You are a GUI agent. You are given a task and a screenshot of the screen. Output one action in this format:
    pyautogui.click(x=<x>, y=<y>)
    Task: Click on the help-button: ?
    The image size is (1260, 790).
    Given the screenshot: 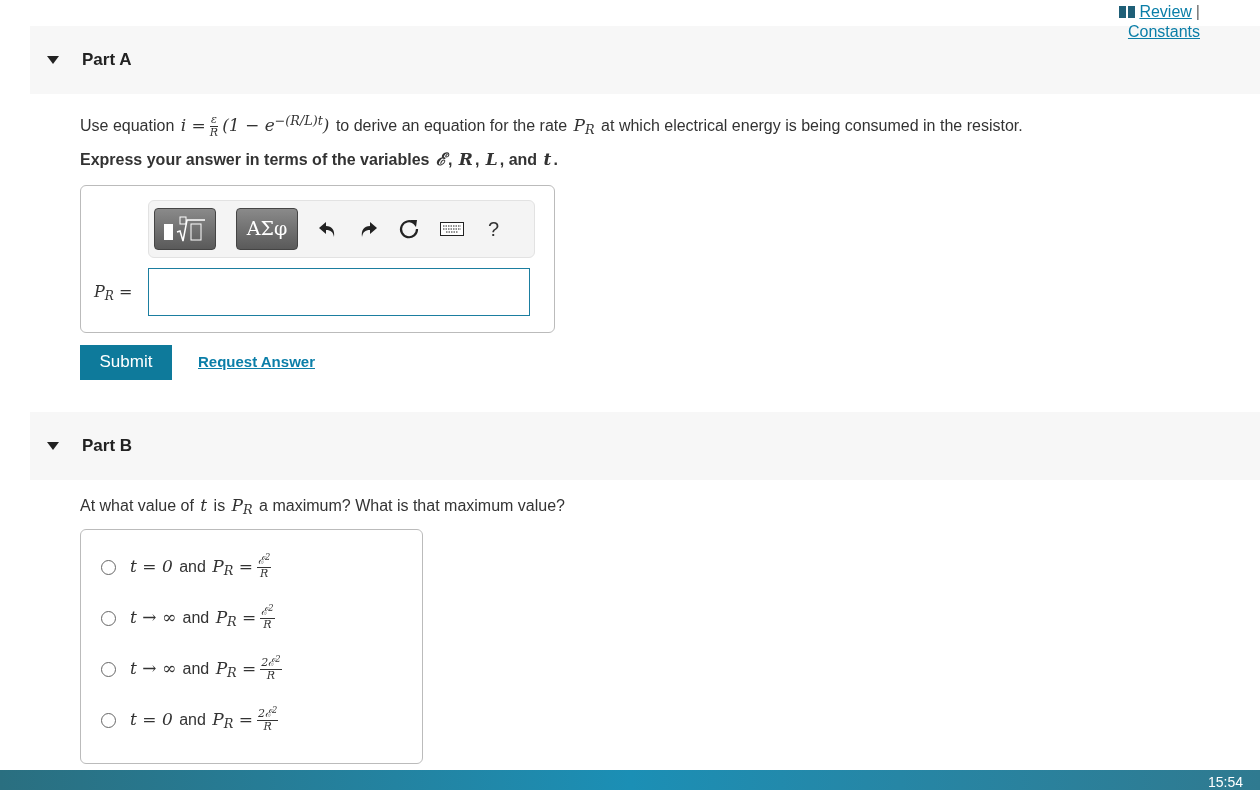 What is the action you would take?
    pyautogui.click(x=494, y=228)
    